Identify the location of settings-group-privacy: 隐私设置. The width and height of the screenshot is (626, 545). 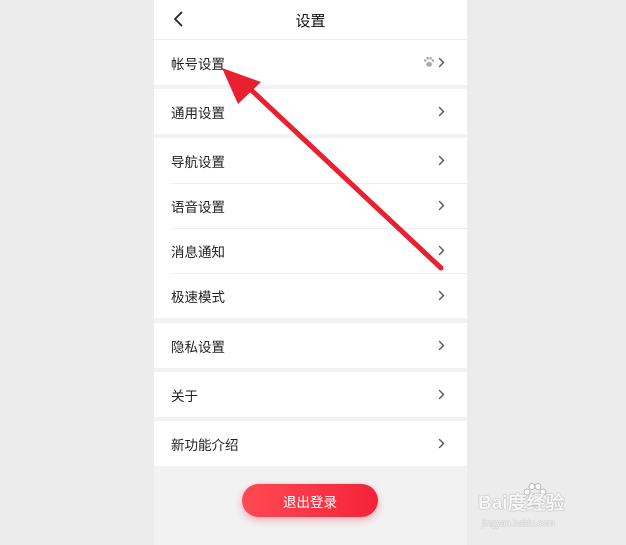
(310, 345).